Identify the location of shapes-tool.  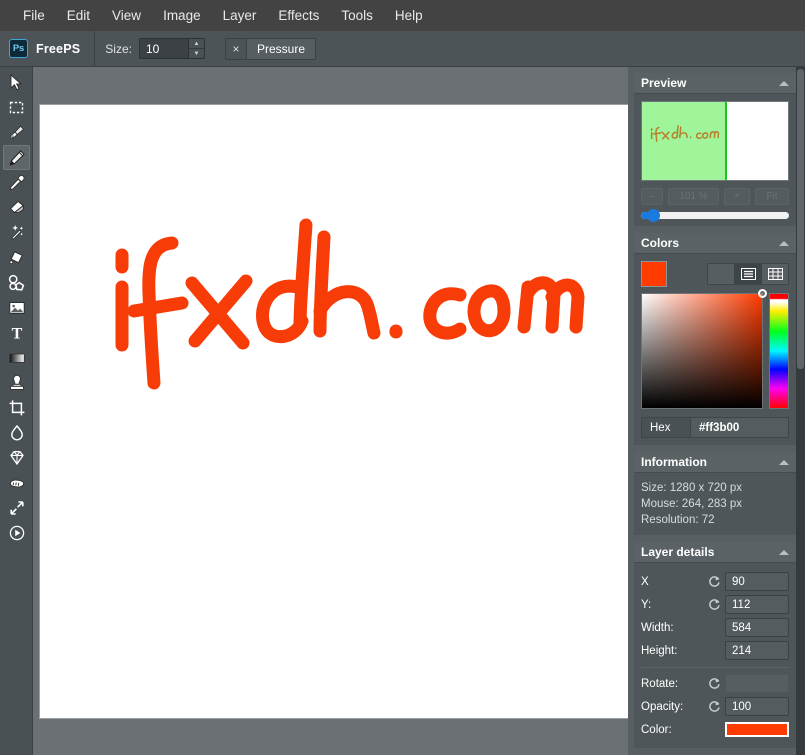
(16, 282).